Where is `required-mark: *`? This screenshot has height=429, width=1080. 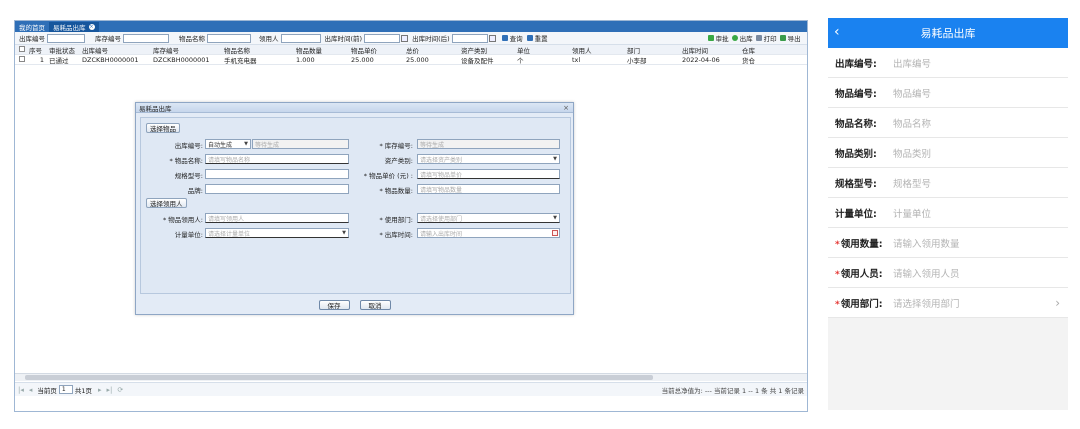 required-mark: * is located at coordinates (837, 304).